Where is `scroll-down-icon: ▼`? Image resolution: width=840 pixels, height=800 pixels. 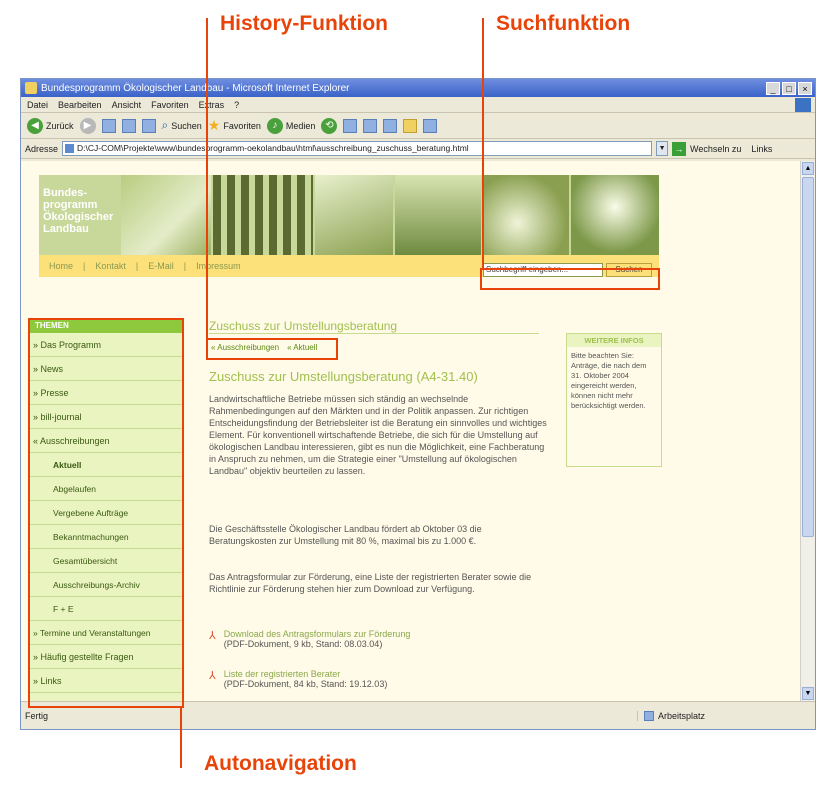
scroll-down-icon: ▼ is located at coordinates (808, 693).